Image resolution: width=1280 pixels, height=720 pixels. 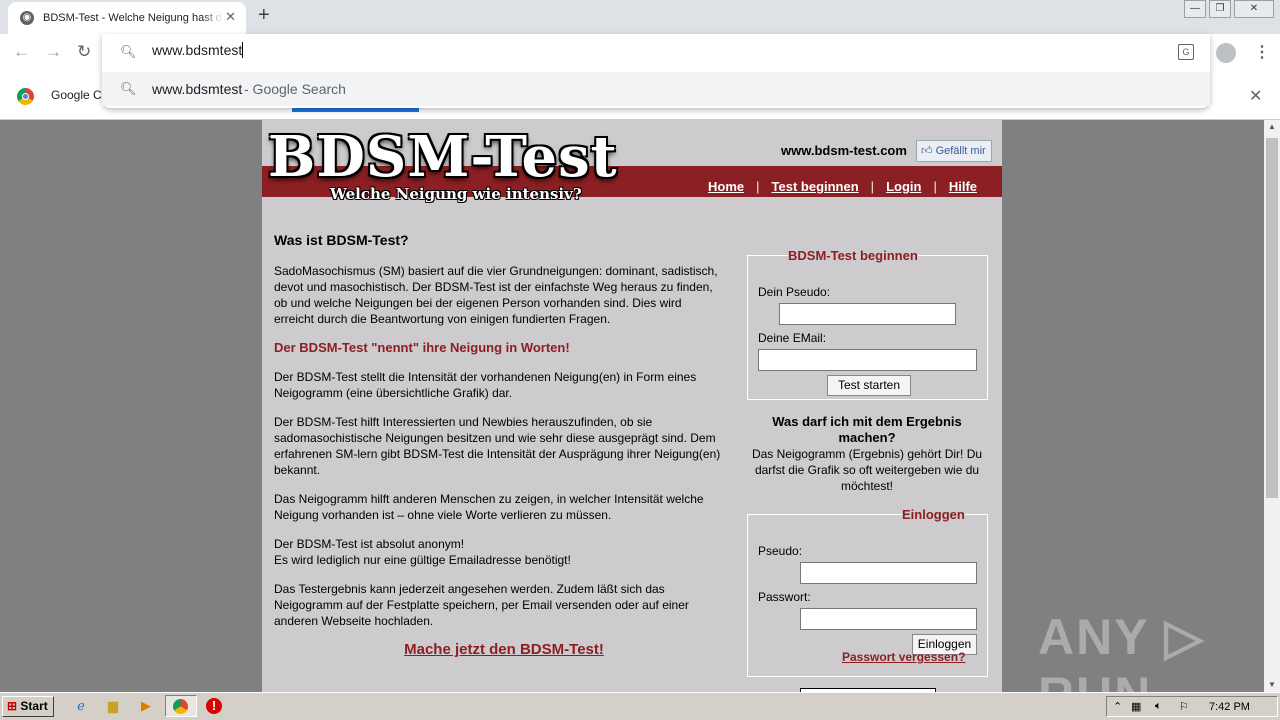 What do you see at coordinates (1226, 53) in the screenshot?
I see `profile-avatar-icon` at bounding box center [1226, 53].